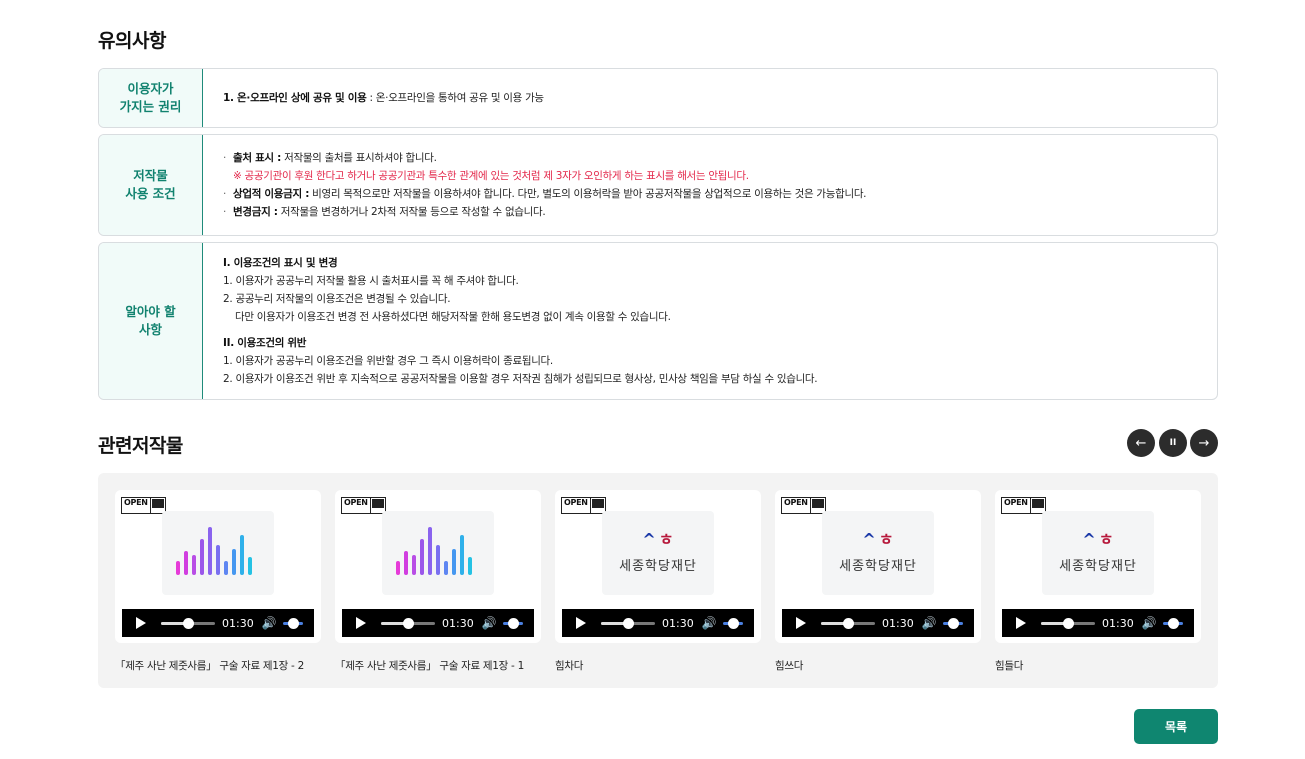 The height and width of the screenshot is (759, 1305). What do you see at coordinates (429, 665) in the screenshot?
I see `card-caption: 「제주 사난 제줏사름」 구술 자료 제1장 - 1` at bounding box center [429, 665].